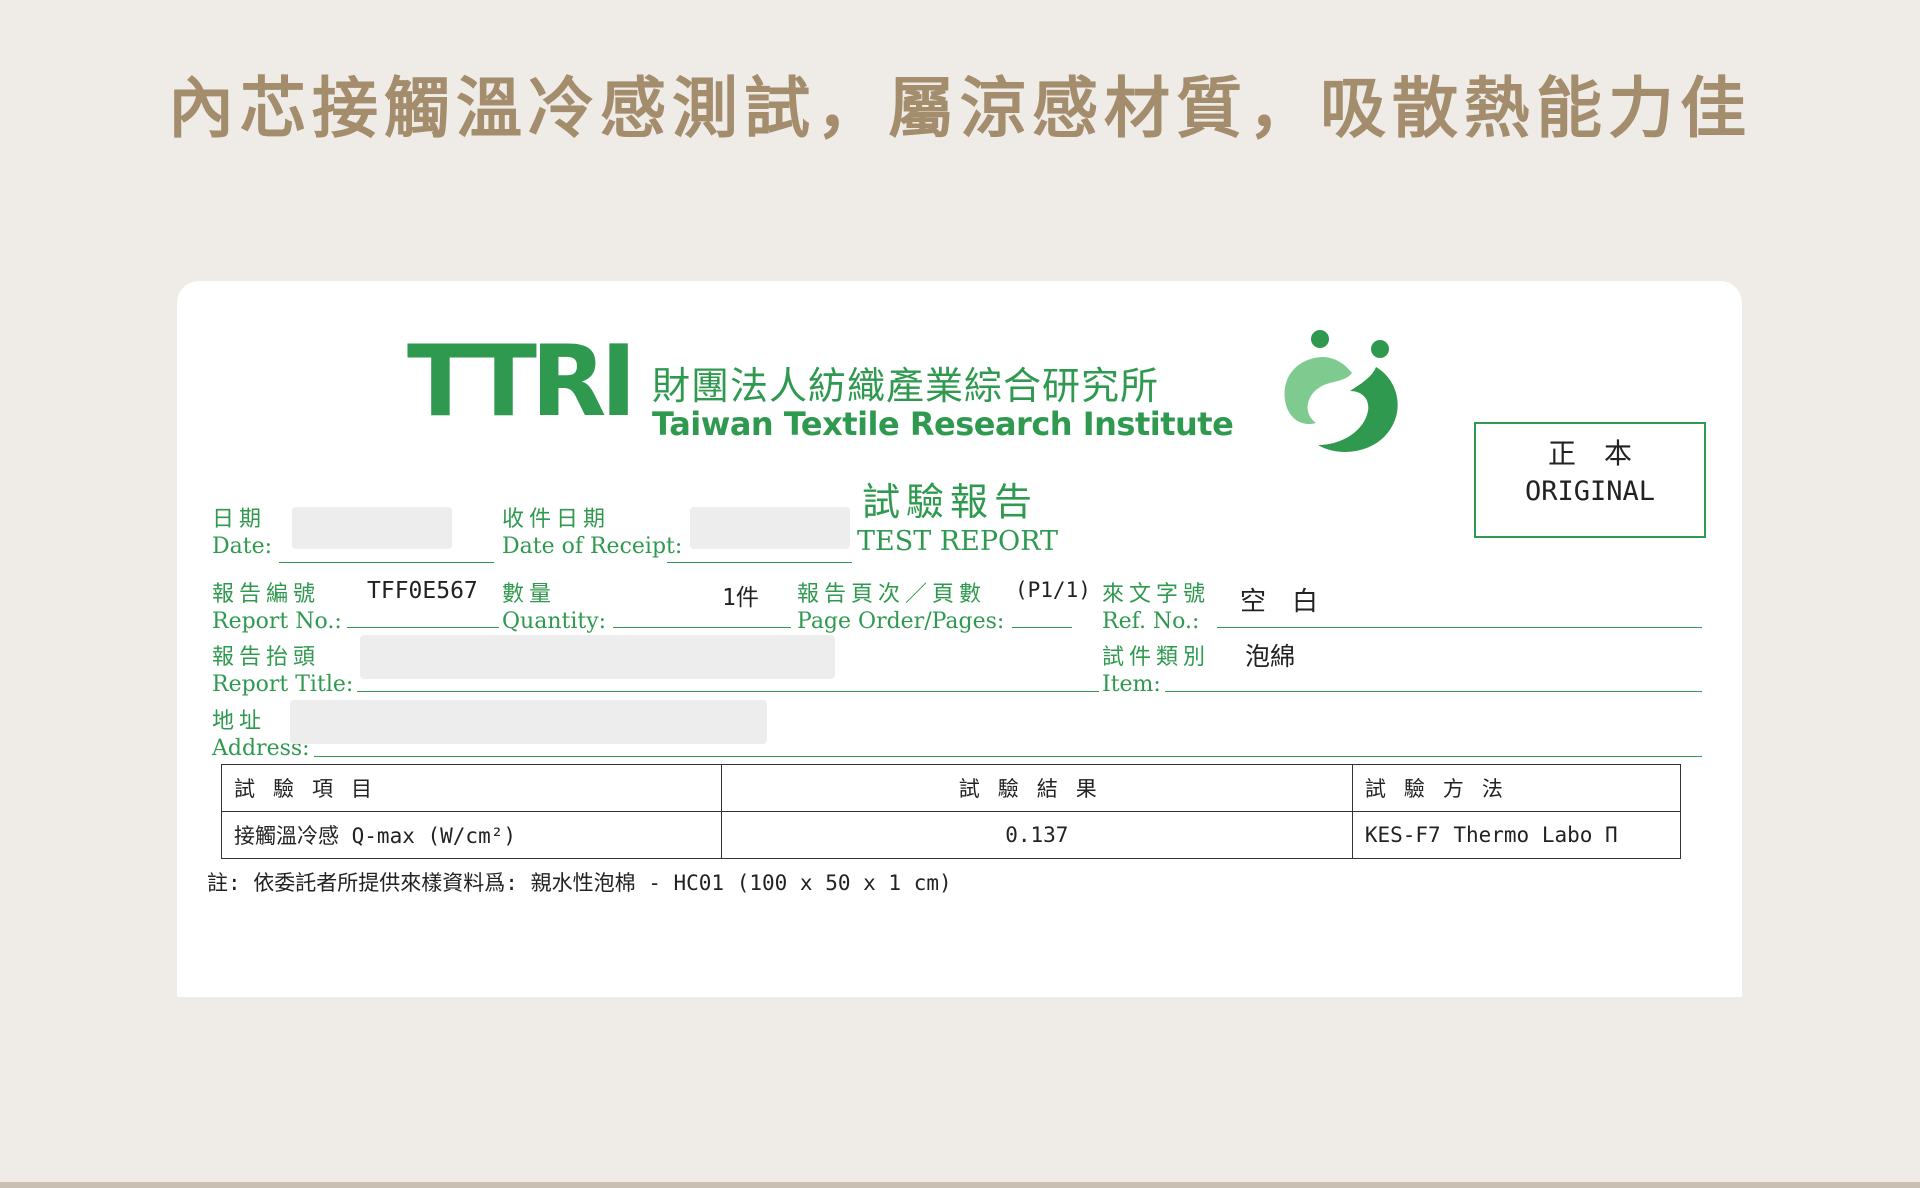  I want to click on ttri-emblem-icon, so click(1341, 391).